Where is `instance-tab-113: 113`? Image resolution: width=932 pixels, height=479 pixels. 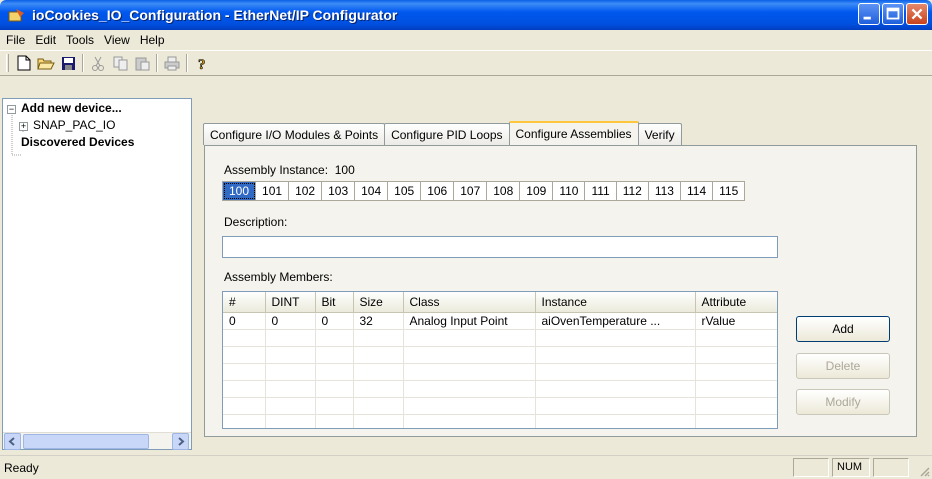 instance-tab-113: 113 is located at coordinates (665, 191).